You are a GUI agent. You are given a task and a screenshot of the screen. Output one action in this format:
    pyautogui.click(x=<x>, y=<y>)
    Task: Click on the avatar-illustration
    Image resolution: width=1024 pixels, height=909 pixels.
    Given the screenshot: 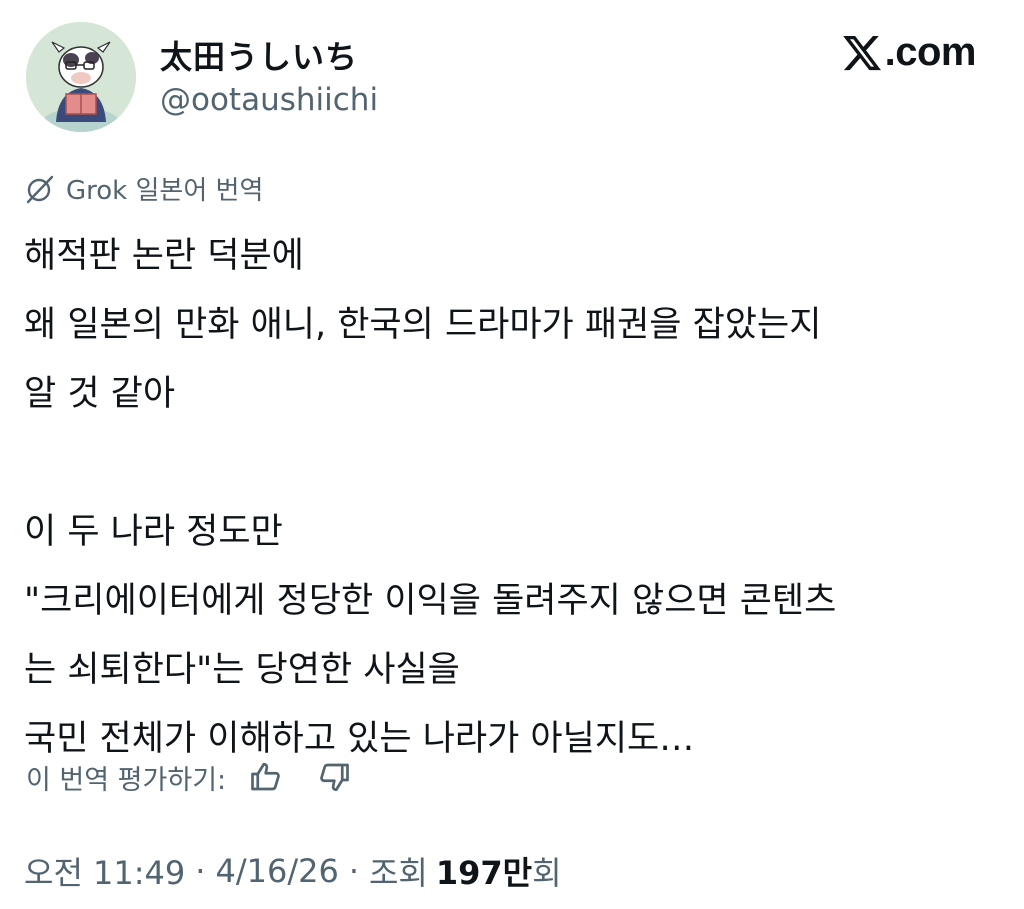 What is the action you would take?
    pyautogui.click(x=81, y=77)
    